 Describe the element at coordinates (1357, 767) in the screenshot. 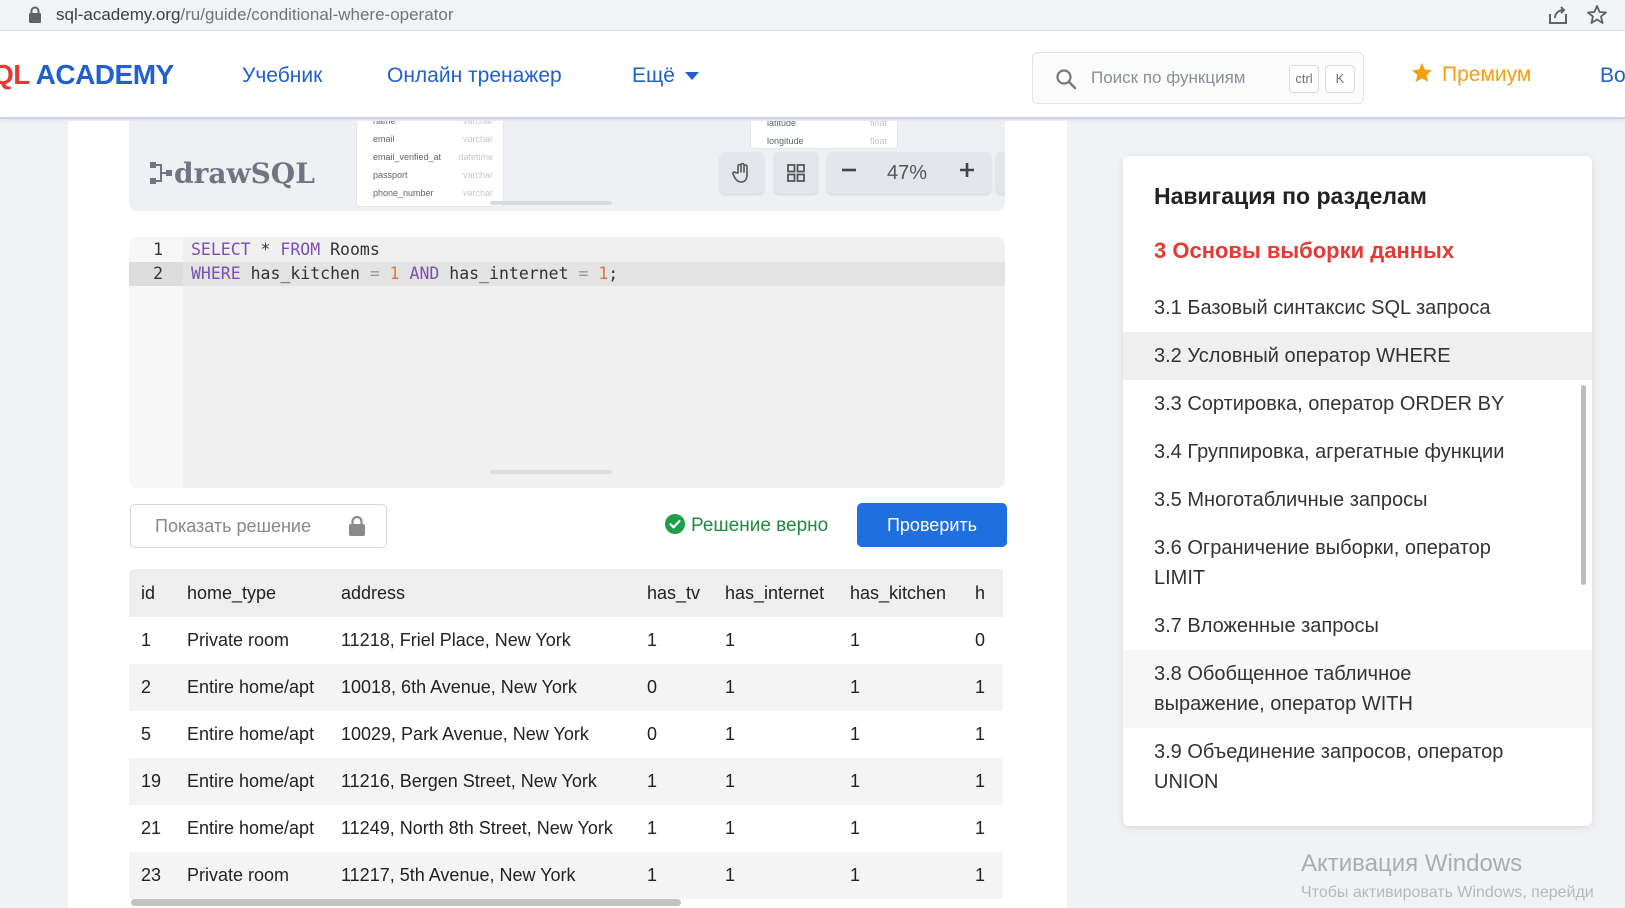

I see `nav-item-3-9: 3.9 Объединение запросов, оператор UNION` at that location.